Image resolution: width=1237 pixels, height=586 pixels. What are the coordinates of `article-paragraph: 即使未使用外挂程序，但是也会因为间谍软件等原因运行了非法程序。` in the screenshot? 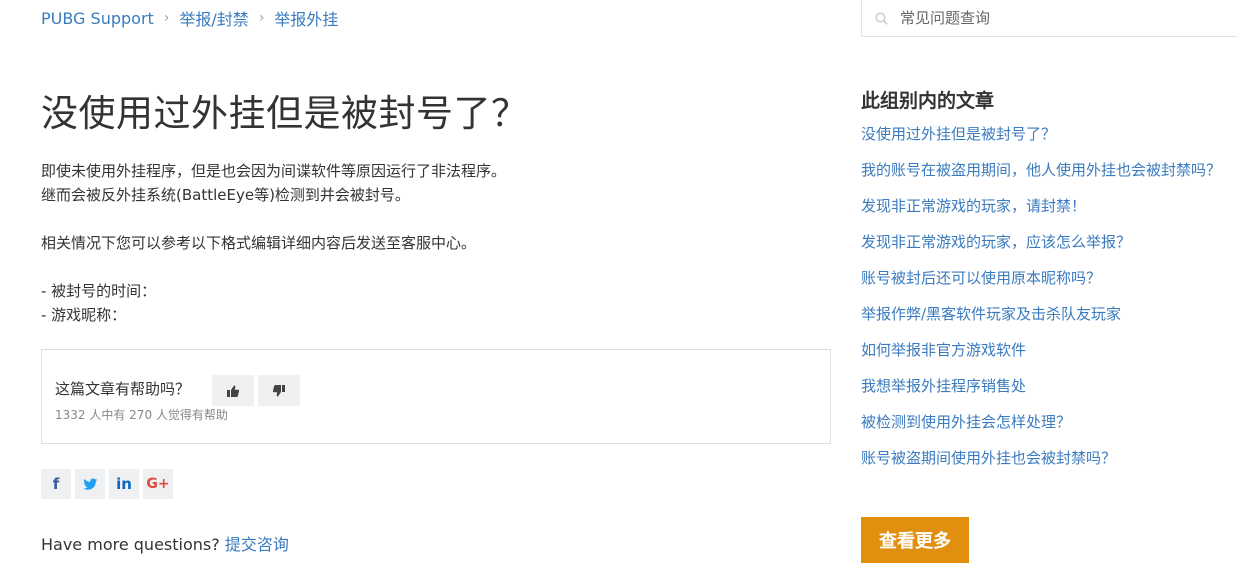 It's located at (274, 171).